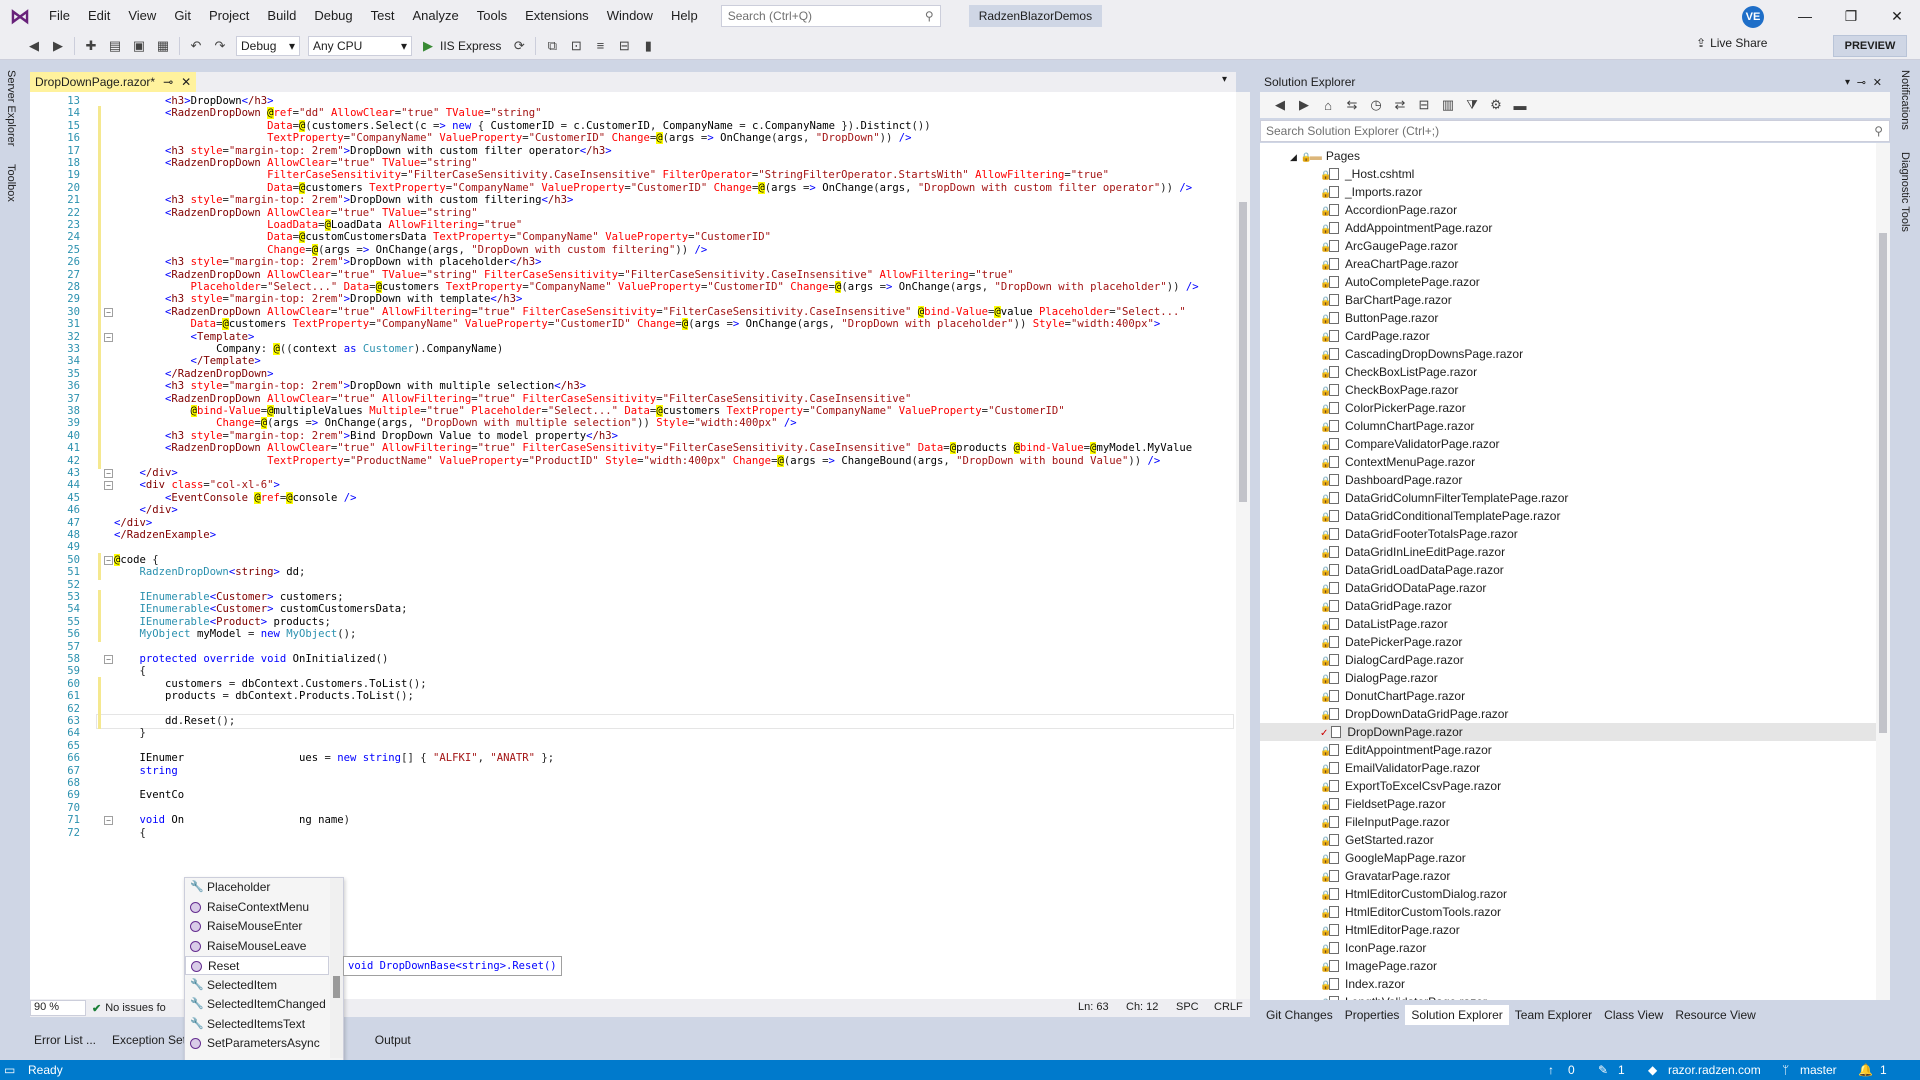 This screenshot has width=1920, height=1080. Describe the element at coordinates (1870, 46) in the screenshot. I see `preview-badge: PREVIEW` at that location.